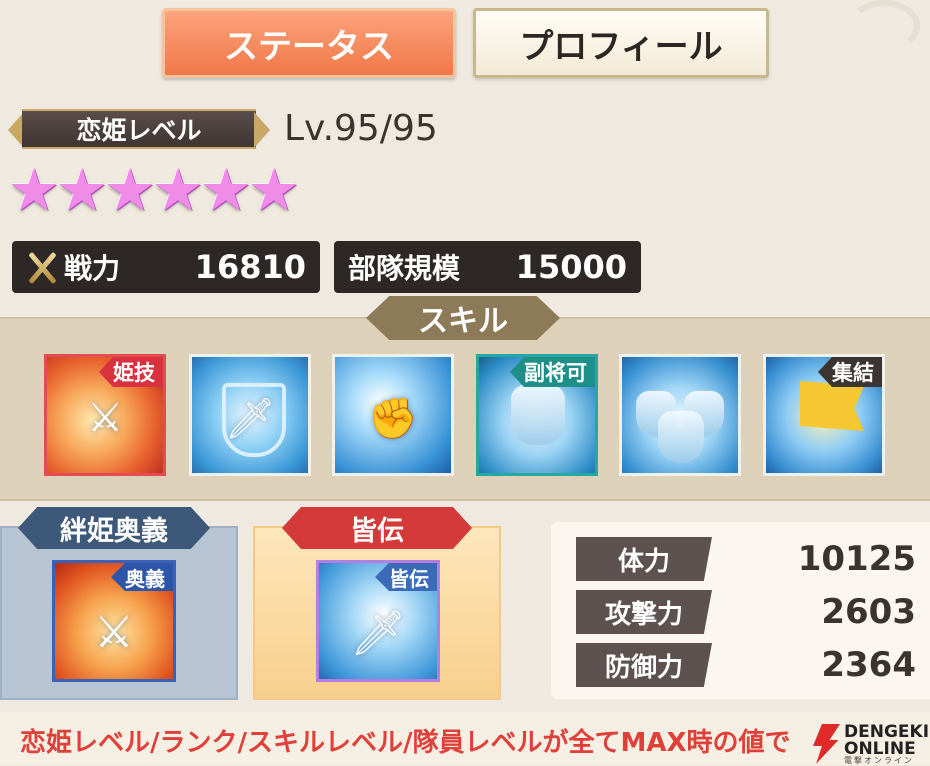 Image resolution: width=930 pixels, height=766 pixels. Describe the element at coordinates (114, 632) in the screenshot. I see `group-warriors-icon: ⚔` at that location.